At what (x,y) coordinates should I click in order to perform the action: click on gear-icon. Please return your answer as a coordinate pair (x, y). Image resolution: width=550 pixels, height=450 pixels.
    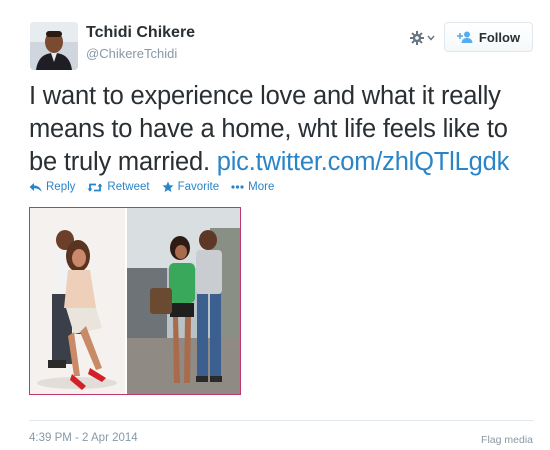
    Looking at the image, I should click on (417, 38).